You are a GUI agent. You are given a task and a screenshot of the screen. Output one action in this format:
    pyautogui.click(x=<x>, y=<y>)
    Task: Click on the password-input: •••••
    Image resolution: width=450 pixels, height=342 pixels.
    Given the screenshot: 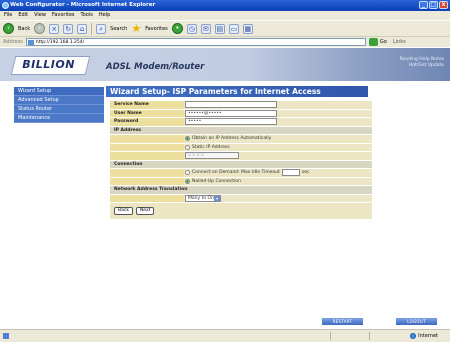 What is the action you would take?
    pyautogui.click(x=231, y=122)
    